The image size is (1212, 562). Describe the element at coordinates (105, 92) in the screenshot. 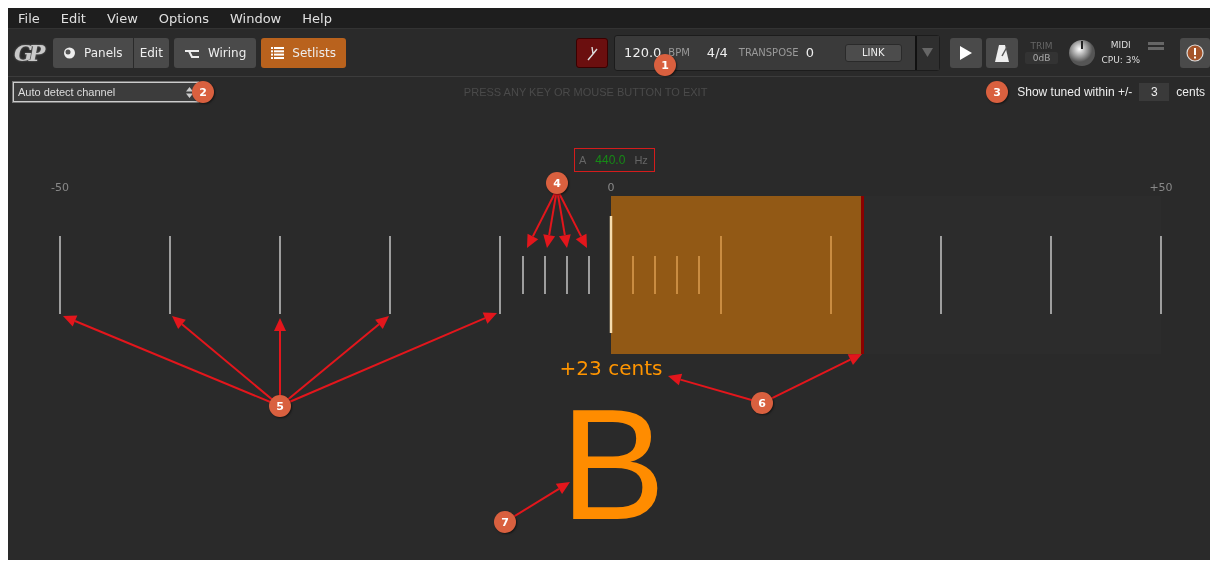

I see `channel-select: Auto detect channel` at that location.